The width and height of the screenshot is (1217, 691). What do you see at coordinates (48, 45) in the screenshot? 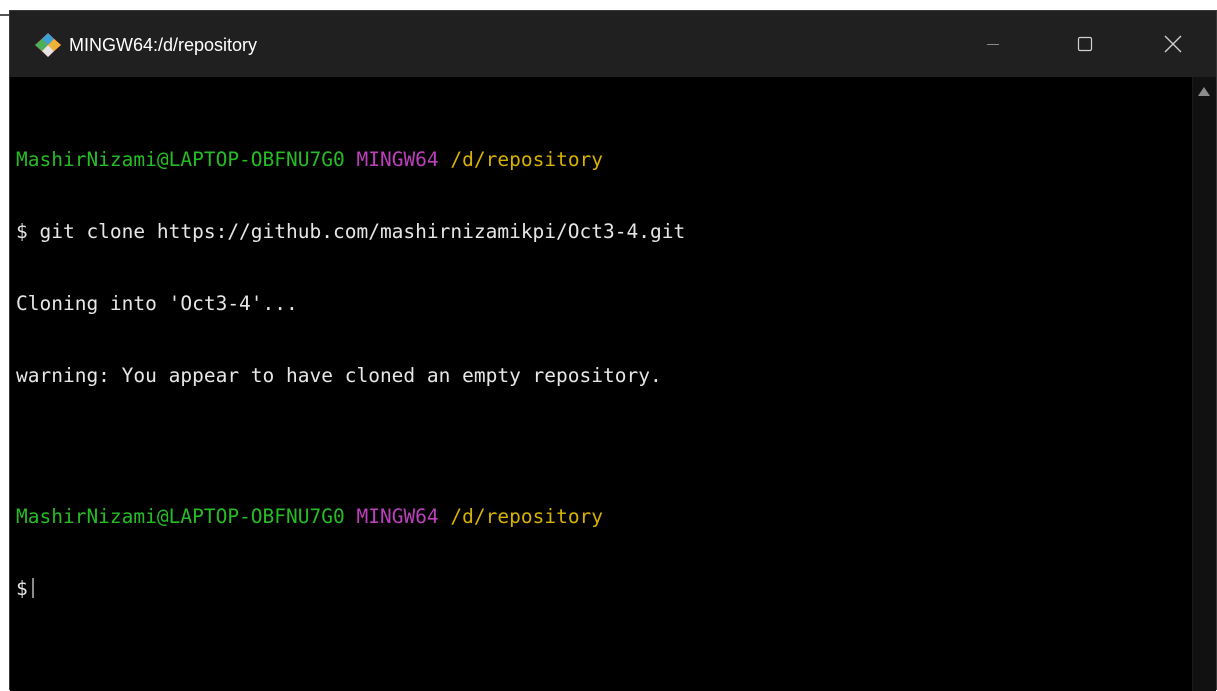
I see `git-logo-icon` at bounding box center [48, 45].